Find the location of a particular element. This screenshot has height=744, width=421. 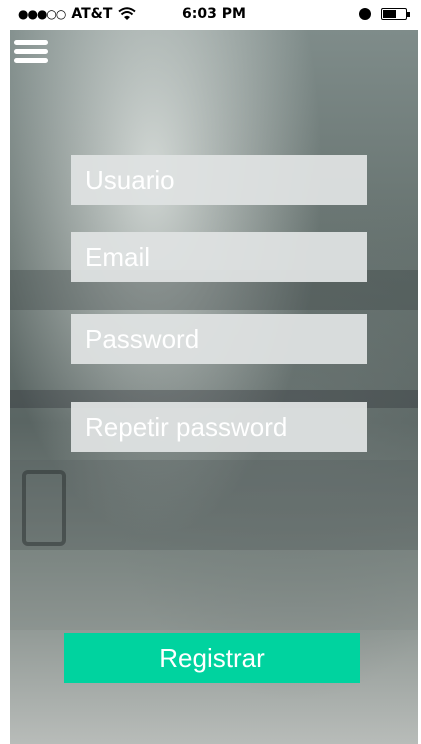

repeat-password-input is located at coordinates (219, 427).